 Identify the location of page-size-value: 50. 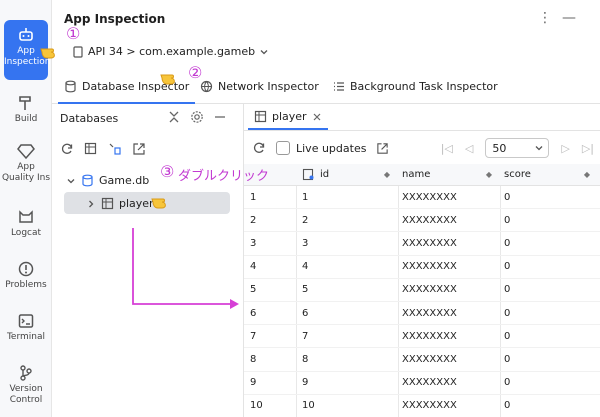
(499, 148).